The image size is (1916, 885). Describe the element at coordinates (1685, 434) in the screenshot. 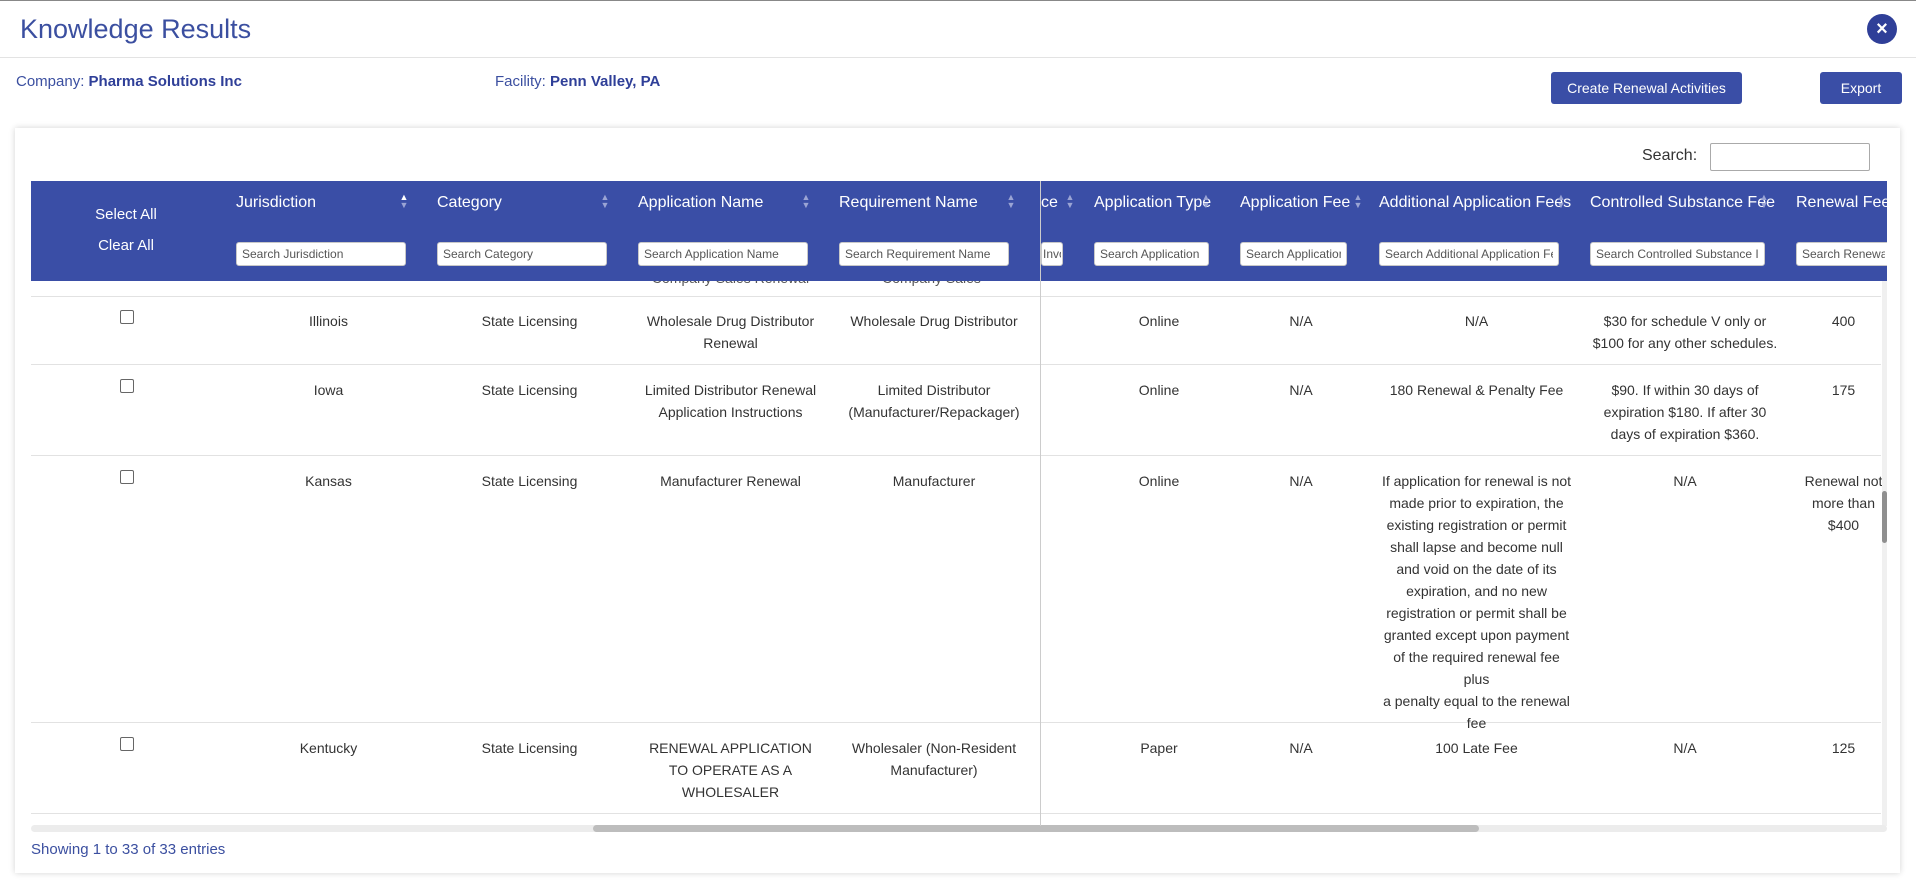

I see `cell-line: days of expiration $360.` at that location.